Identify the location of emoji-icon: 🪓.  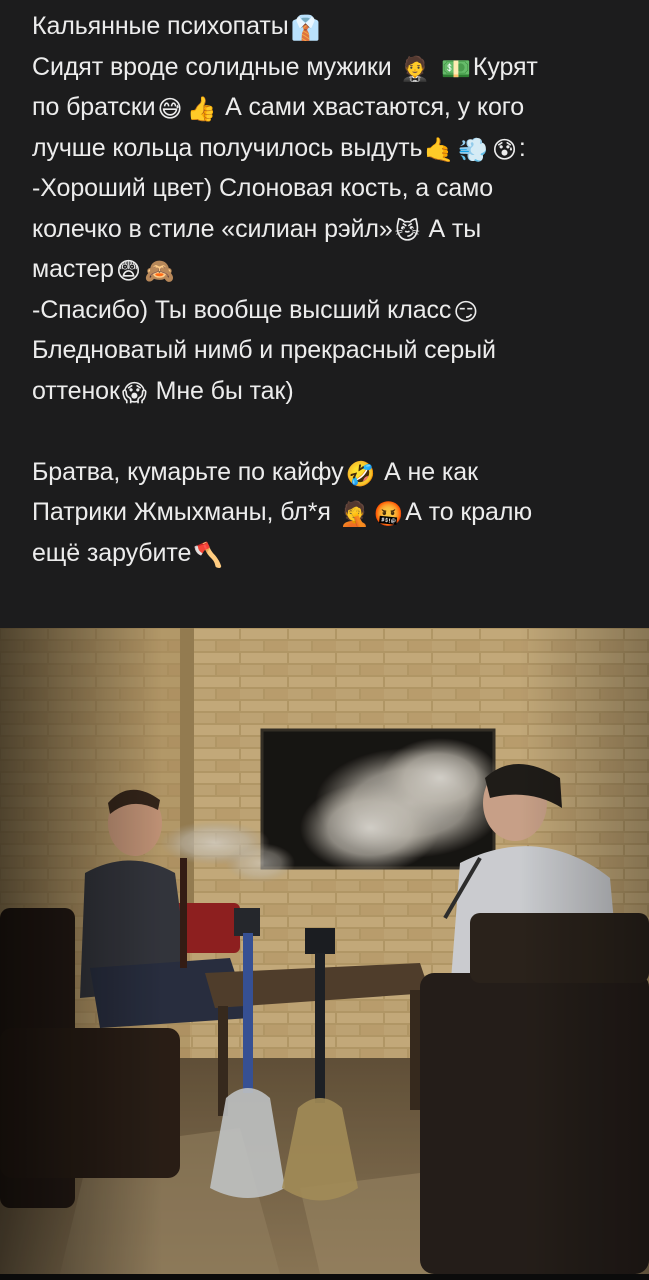
(208, 554).